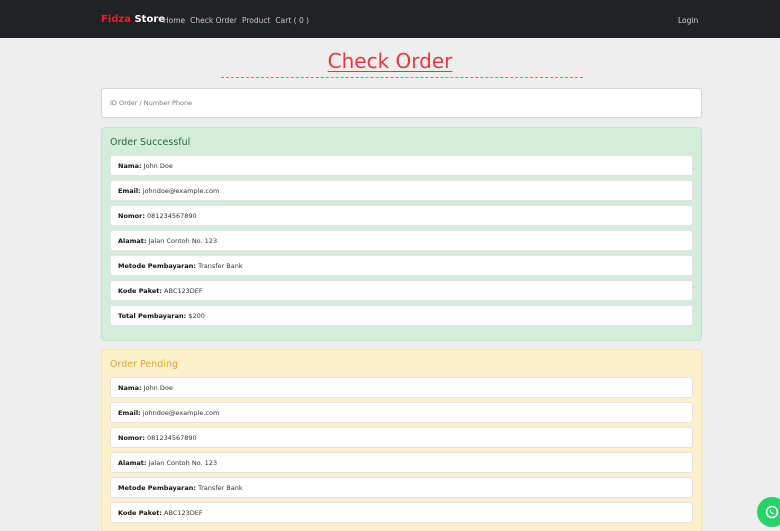  I want to click on order-status-title: Order Pending, so click(144, 364).